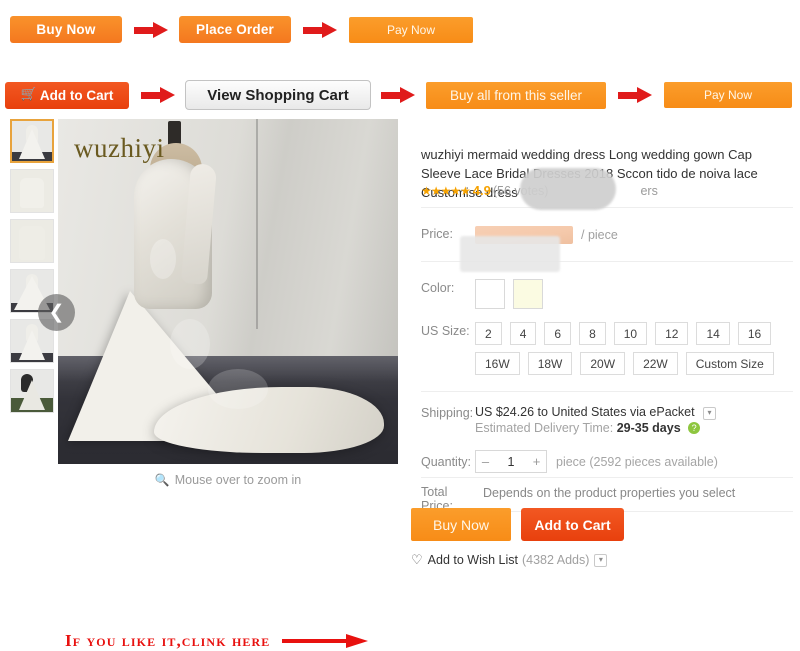  I want to click on quantity-stepper: – +, so click(511, 461).